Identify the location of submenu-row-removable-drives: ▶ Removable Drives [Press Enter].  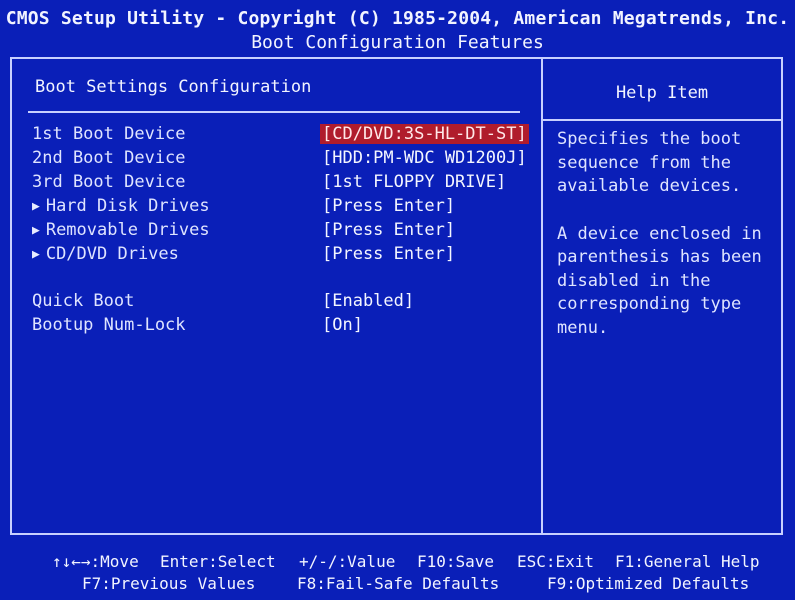
(270, 231).